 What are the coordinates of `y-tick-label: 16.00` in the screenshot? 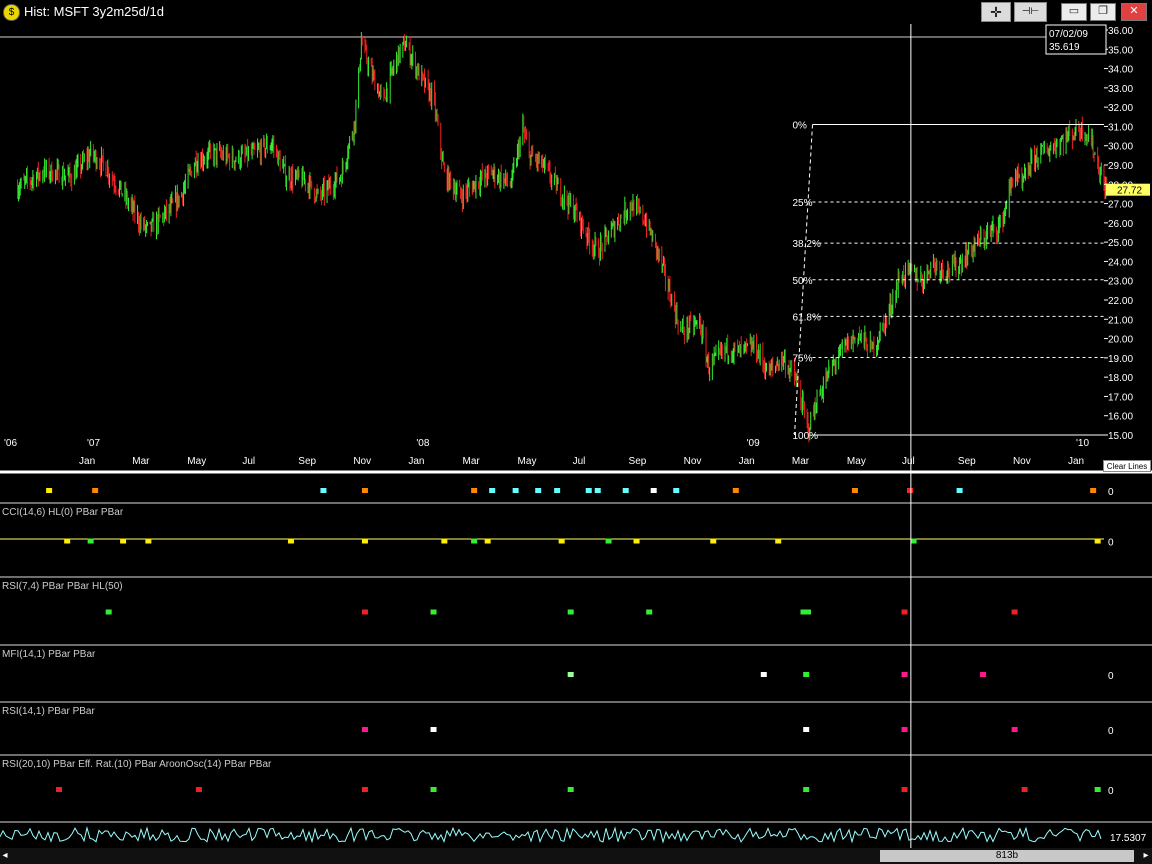 It's located at (1120, 417).